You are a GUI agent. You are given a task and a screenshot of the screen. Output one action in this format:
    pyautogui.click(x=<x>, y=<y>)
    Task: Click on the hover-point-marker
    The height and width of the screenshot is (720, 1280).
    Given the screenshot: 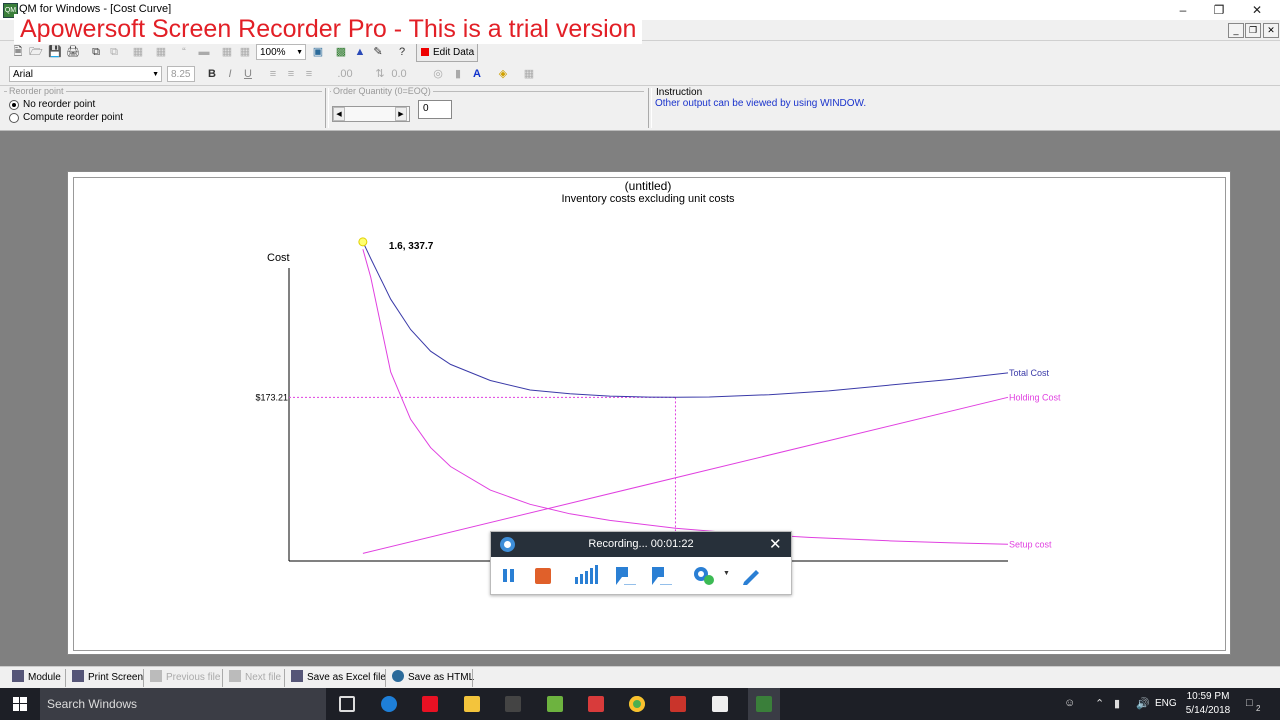 What is the action you would take?
    pyautogui.click(x=363, y=242)
    